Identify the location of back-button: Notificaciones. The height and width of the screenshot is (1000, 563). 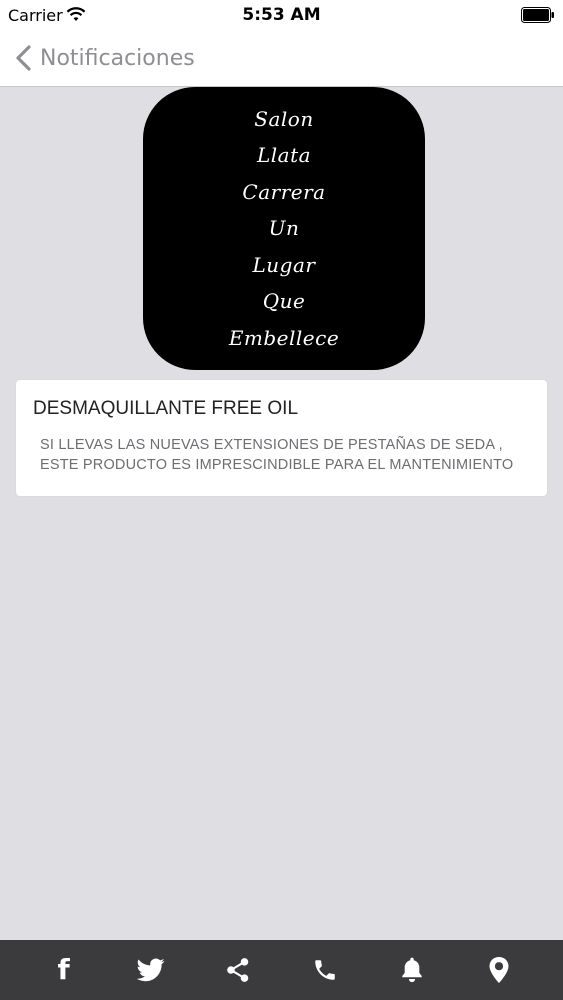
(103, 58).